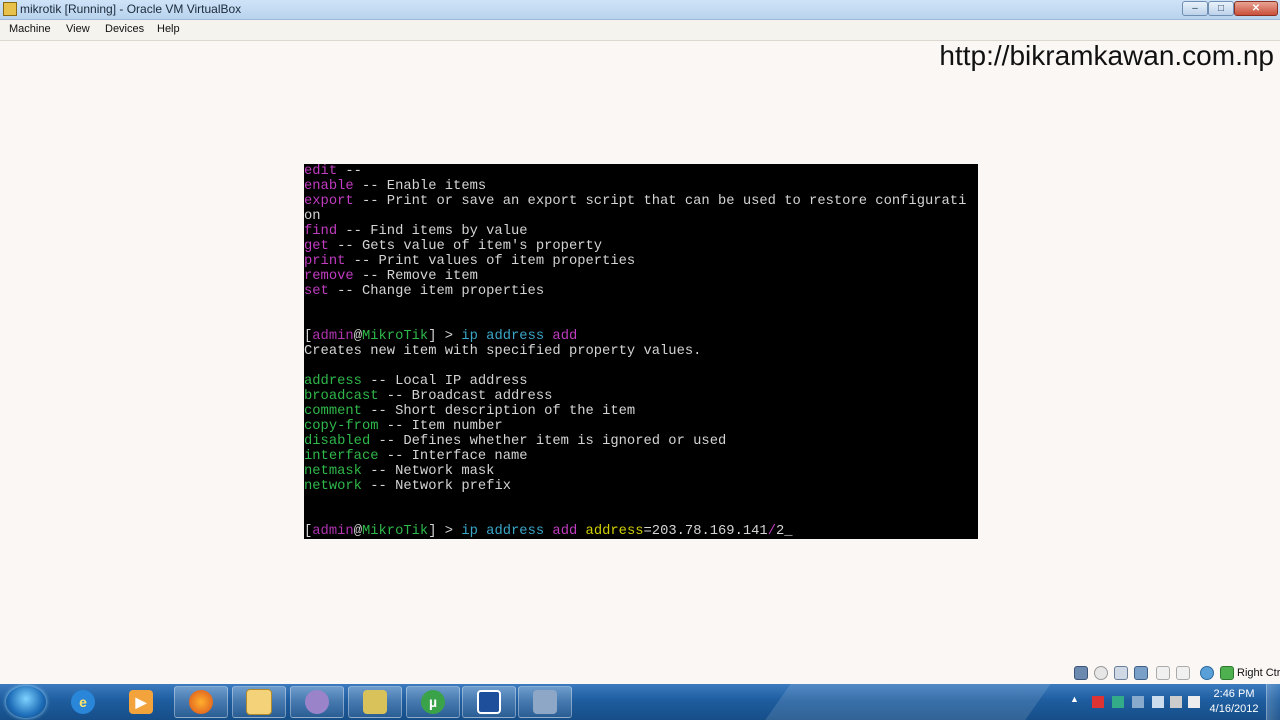  What do you see at coordinates (1138, 702) in the screenshot?
I see `tray-app-icon` at bounding box center [1138, 702].